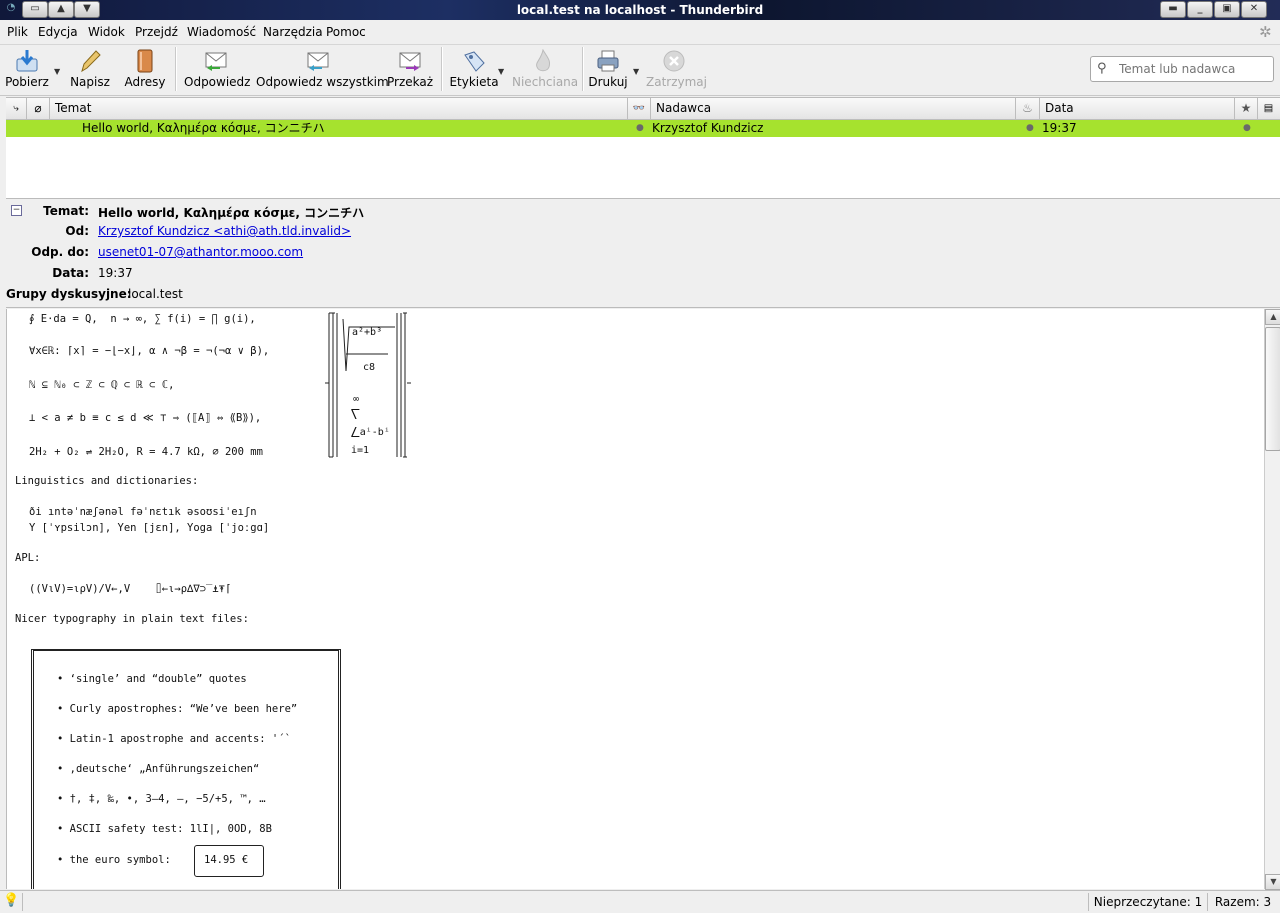  What do you see at coordinates (1242, 902) in the screenshot?
I see `total-count: Razem: 3` at bounding box center [1242, 902].